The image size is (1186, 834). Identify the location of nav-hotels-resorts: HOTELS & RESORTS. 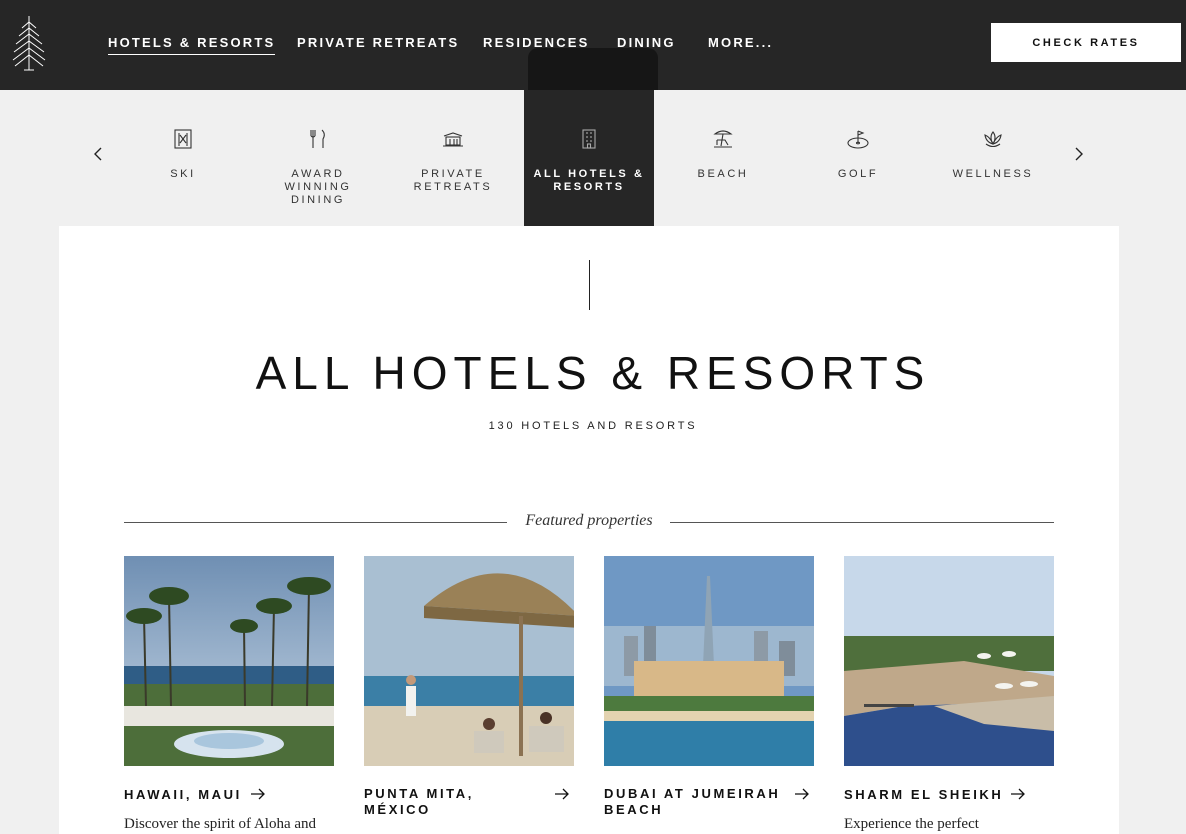
(192, 45).